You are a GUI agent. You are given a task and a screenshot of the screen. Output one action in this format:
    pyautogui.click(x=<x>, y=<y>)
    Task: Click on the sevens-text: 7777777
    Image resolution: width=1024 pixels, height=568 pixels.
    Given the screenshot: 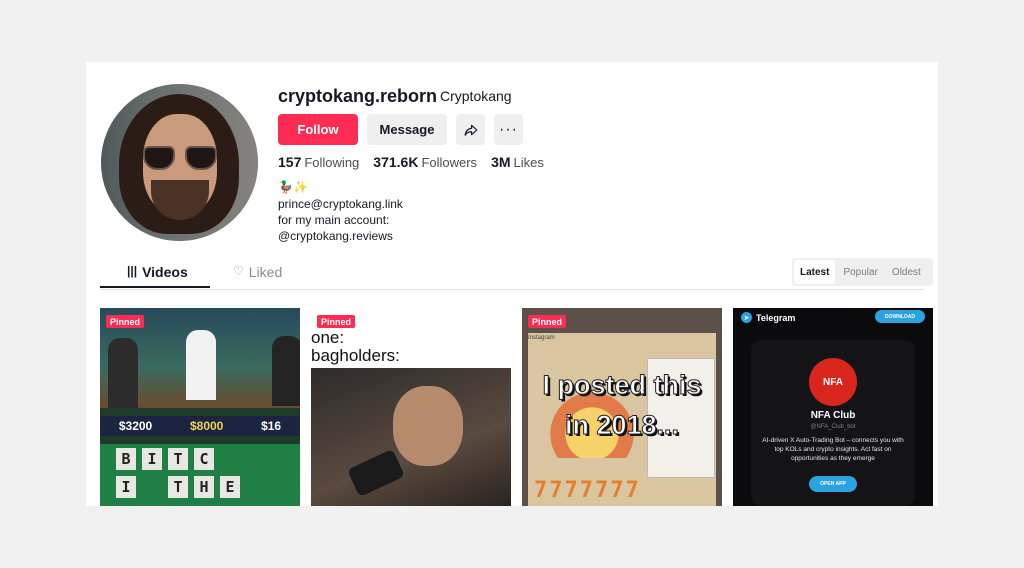 What is the action you would take?
    pyautogui.click(x=587, y=490)
    